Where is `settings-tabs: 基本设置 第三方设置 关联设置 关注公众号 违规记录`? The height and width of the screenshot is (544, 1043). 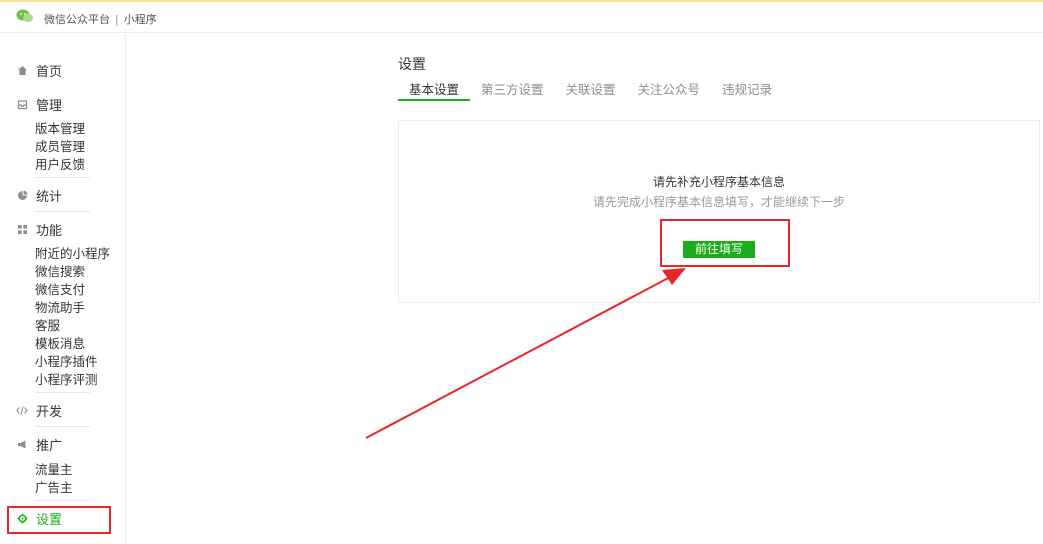
settings-tabs: 基本设置 第三方设置 关联设置 关注公众号 违规记录 is located at coordinates (590, 94).